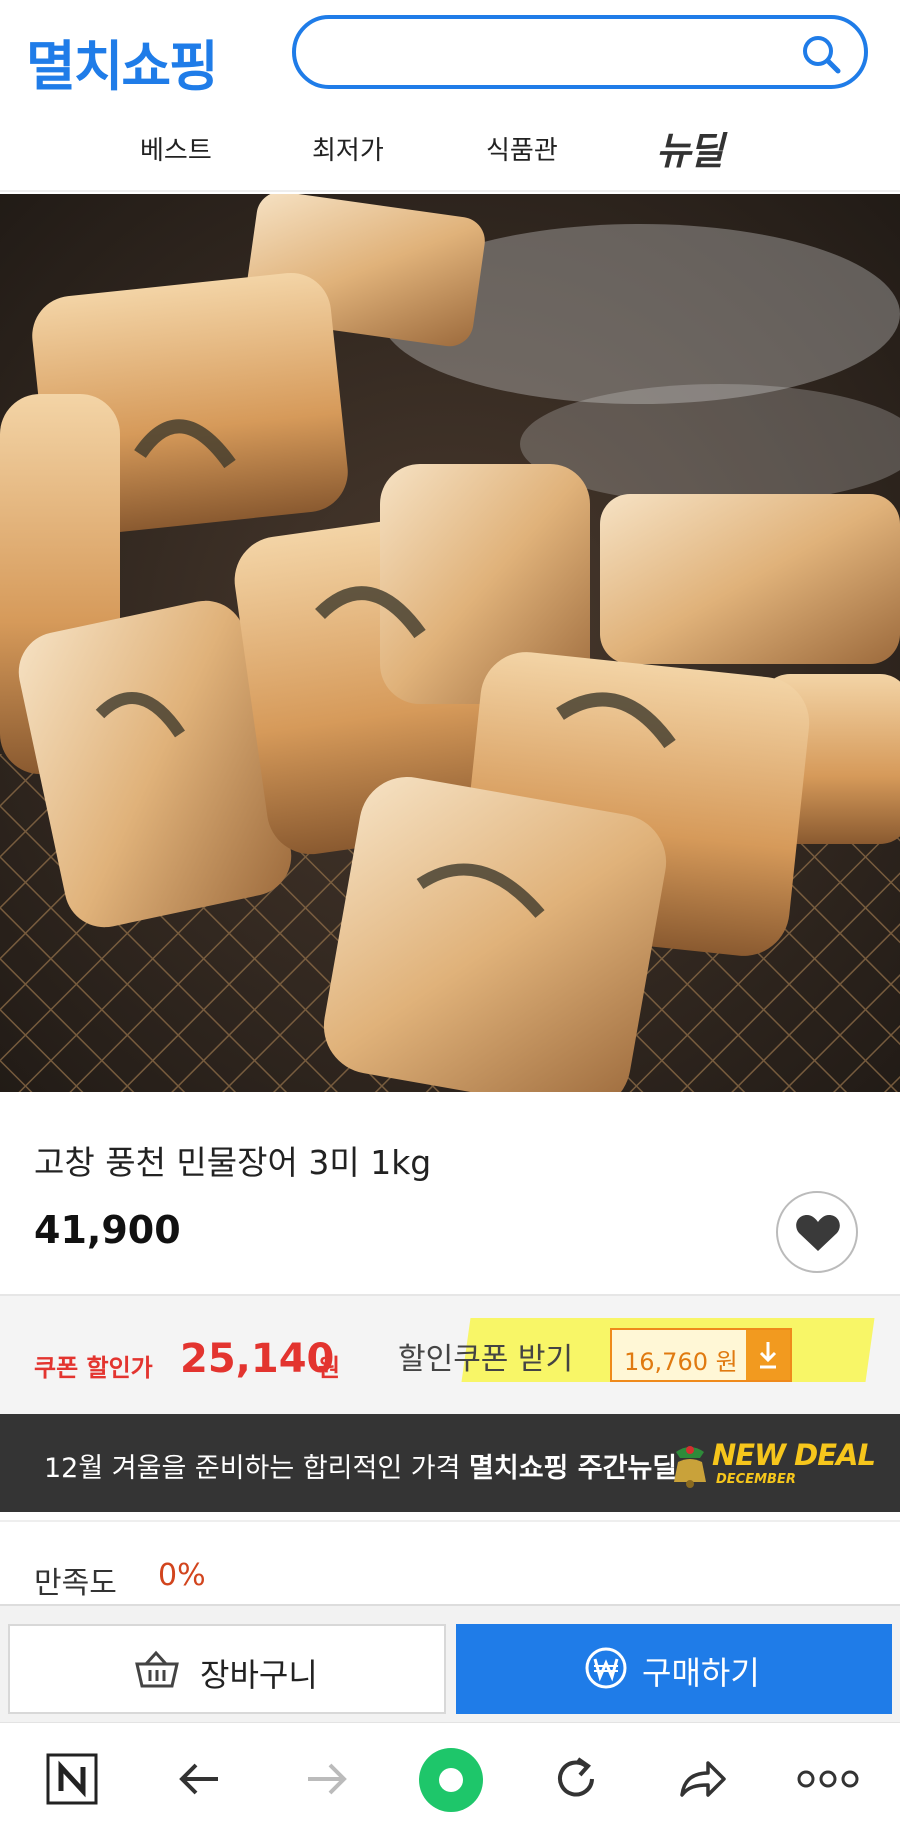 This screenshot has width=900, height=1834. What do you see at coordinates (182, 1575) in the screenshot?
I see `satisfaction-value: 0%` at bounding box center [182, 1575].